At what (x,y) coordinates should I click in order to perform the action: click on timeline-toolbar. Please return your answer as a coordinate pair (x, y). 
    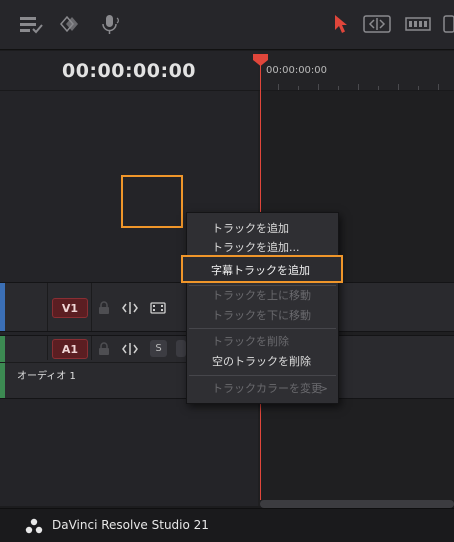
    Looking at the image, I should click on (227, 25).